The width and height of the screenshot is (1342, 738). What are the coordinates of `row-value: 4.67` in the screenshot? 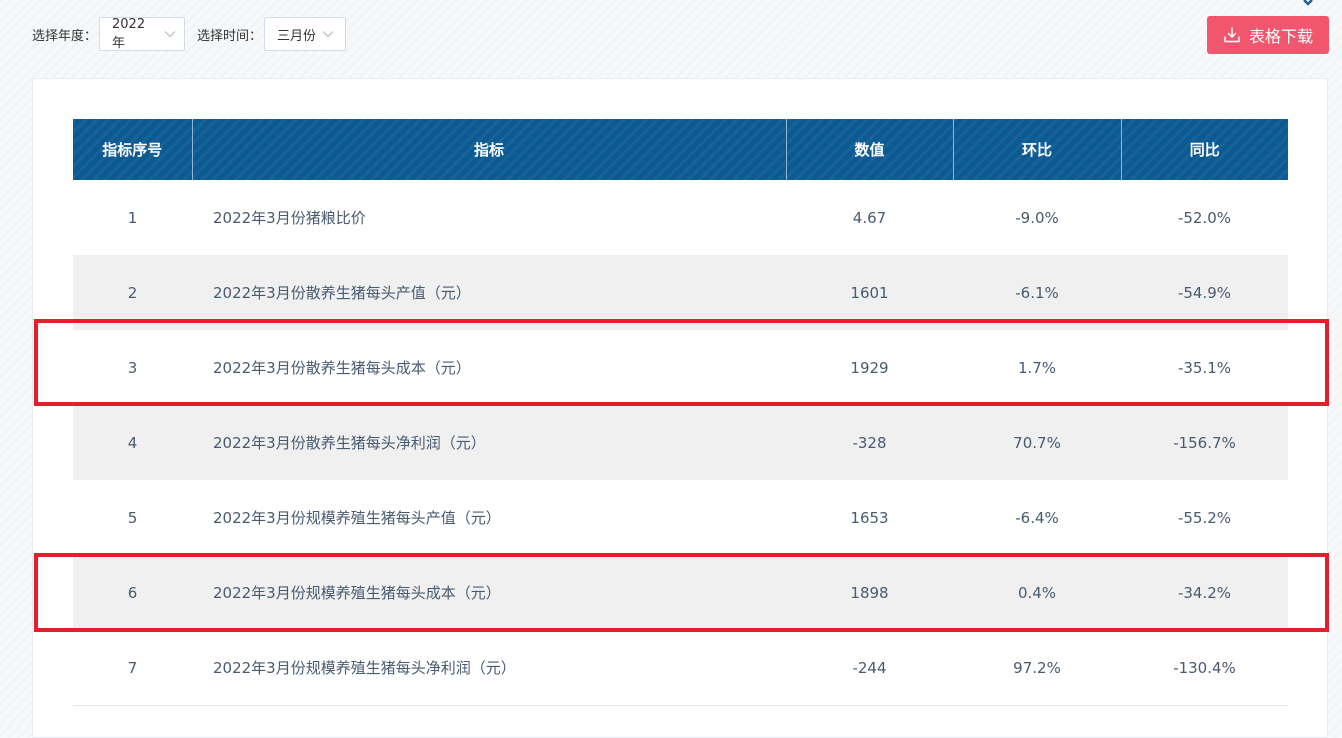 It's located at (869, 217).